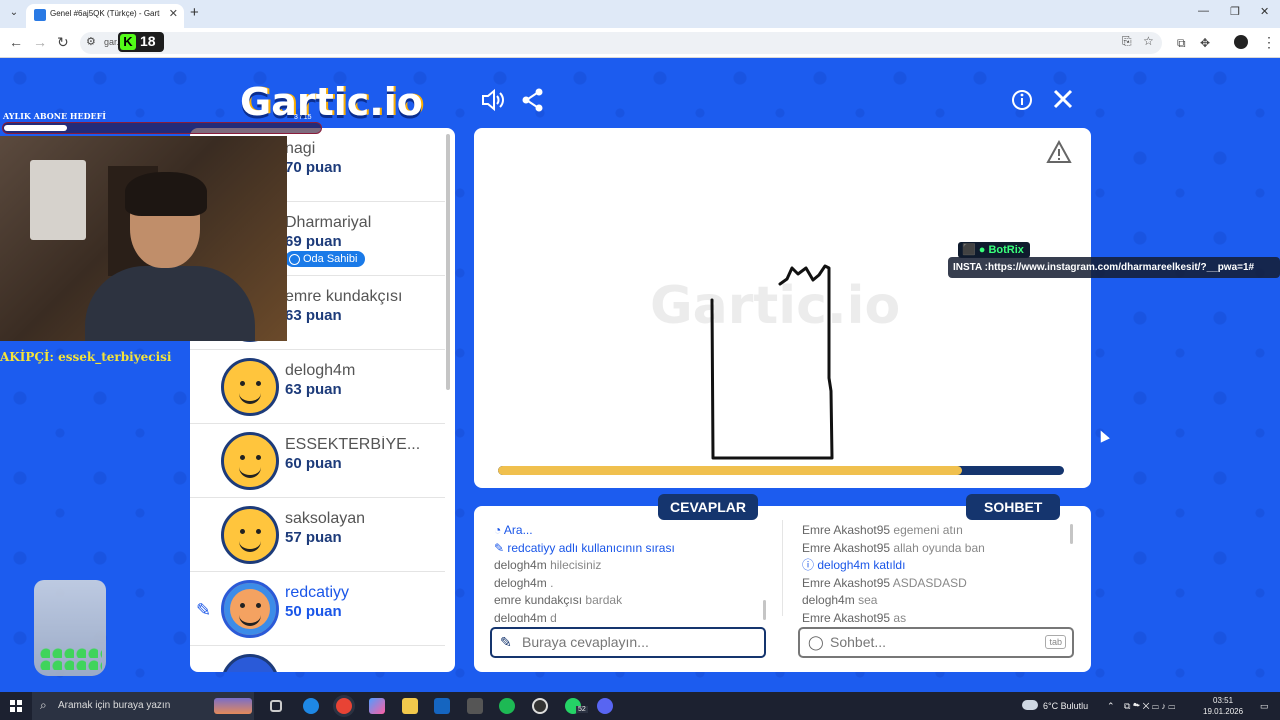 This screenshot has width=1280, height=720. Describe the element at coordinates (605, 706) in the screenshot. I see `discord-icon` at that location.